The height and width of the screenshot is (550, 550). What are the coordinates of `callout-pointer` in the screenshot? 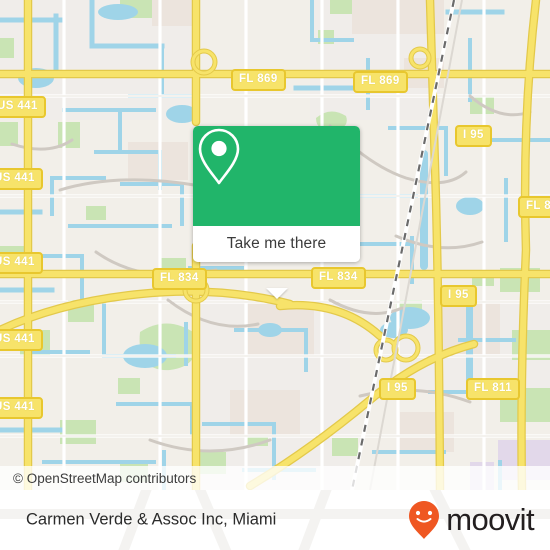 It's located at (276, 293).